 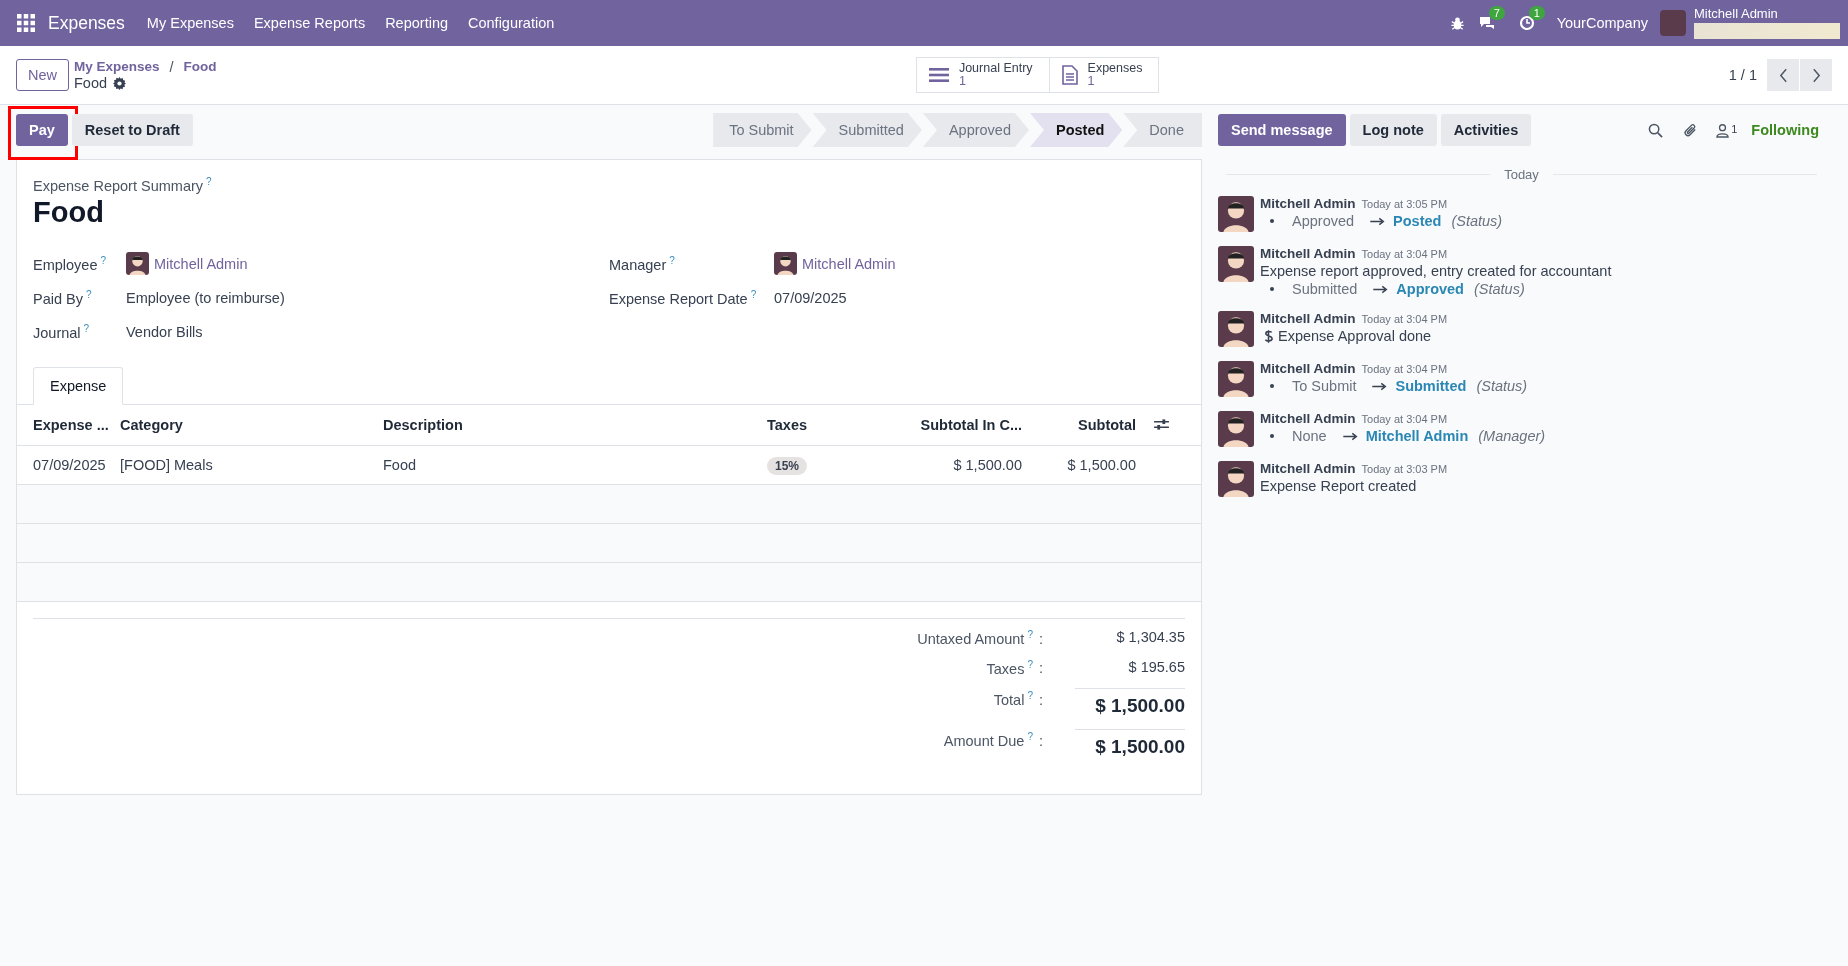 What do you see at coordinates (1140, 747) in the screenshot?
I see `total-value: $ 1,500.00` at bounding box center [1140, 747].